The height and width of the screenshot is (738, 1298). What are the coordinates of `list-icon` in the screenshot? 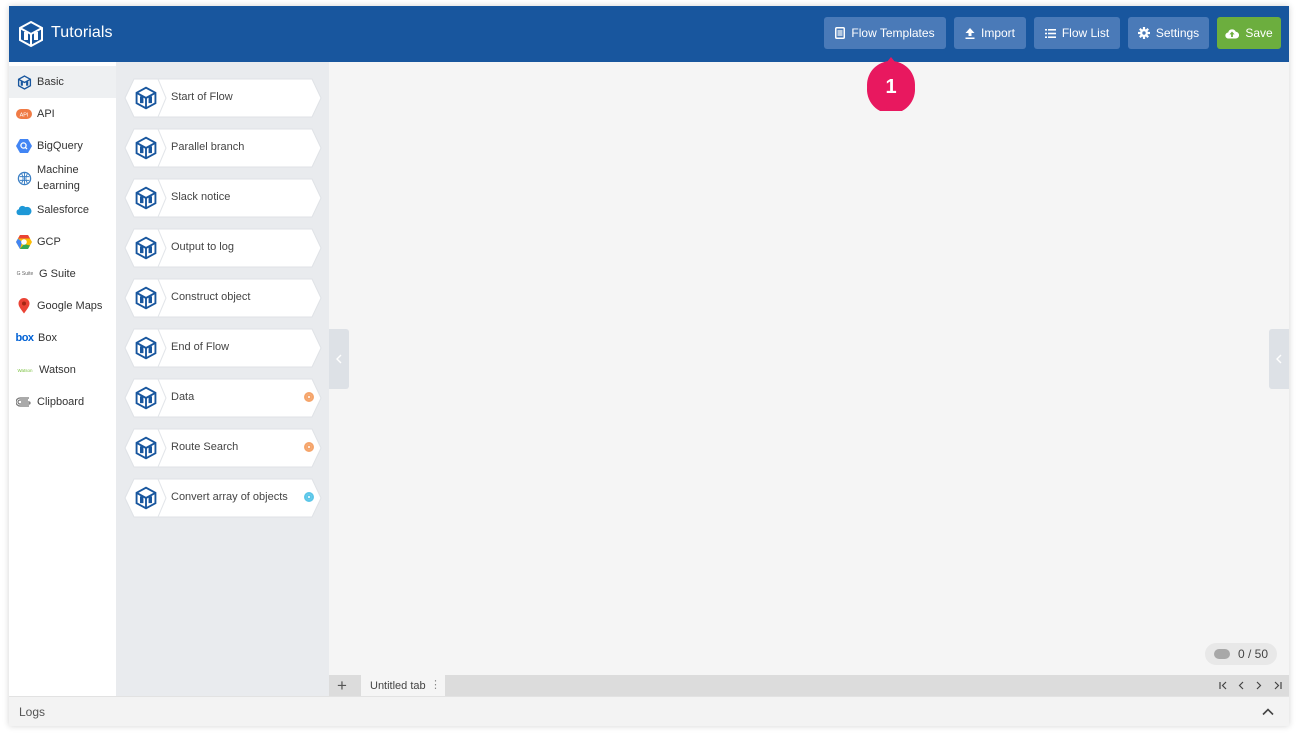 It's located at (1050, 33).